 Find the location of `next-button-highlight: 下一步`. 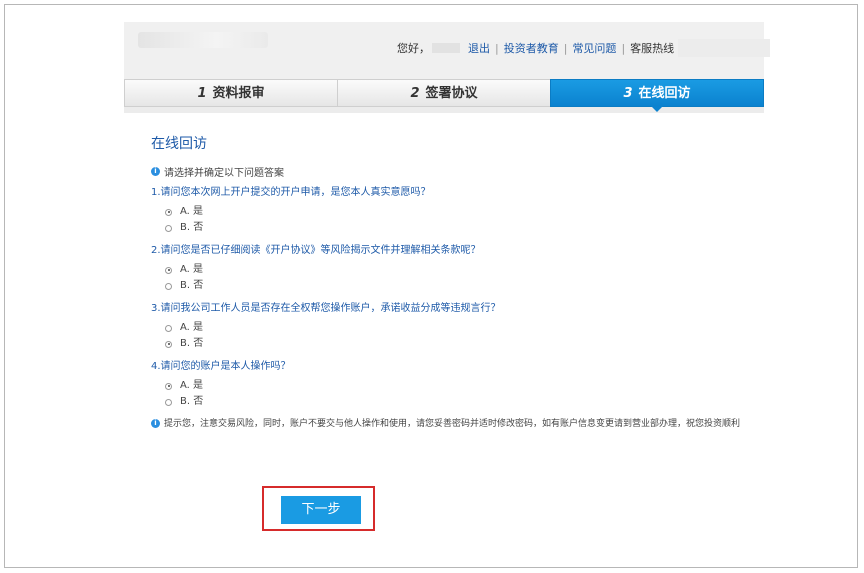

next-button-highlight: 下一步 is located at coordinates (318, 508).